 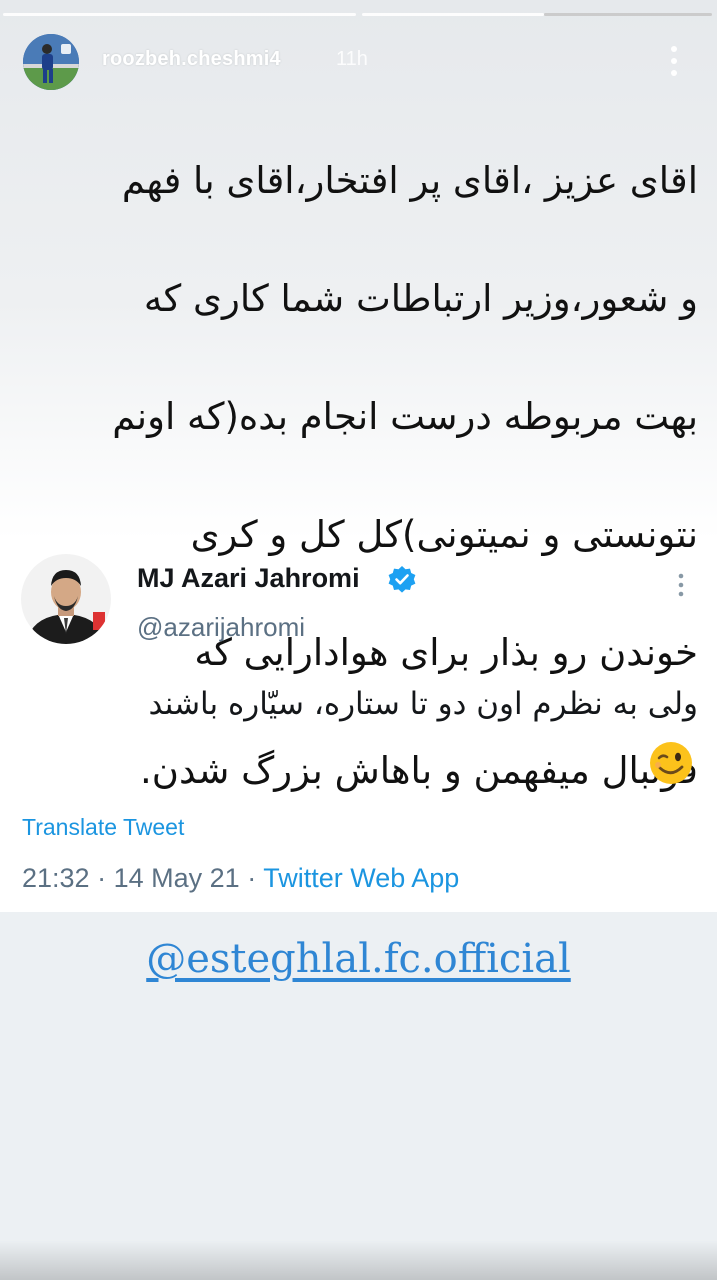 What do you see at coordinates (191, 59) in the screenshot?
I see `story-username: roozbeh.cheshmi4` at bounding box center [191, 59].